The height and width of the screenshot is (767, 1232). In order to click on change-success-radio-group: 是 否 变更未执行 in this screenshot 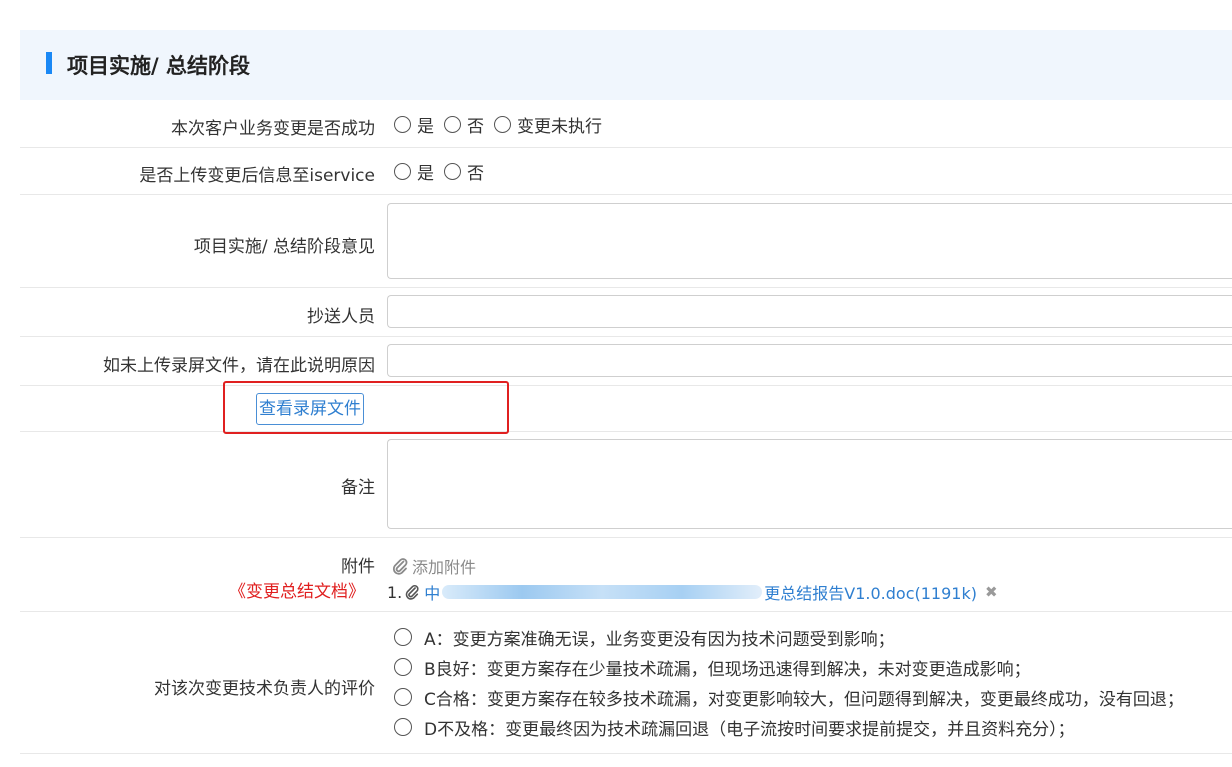, I will do `click(503, 124)`.